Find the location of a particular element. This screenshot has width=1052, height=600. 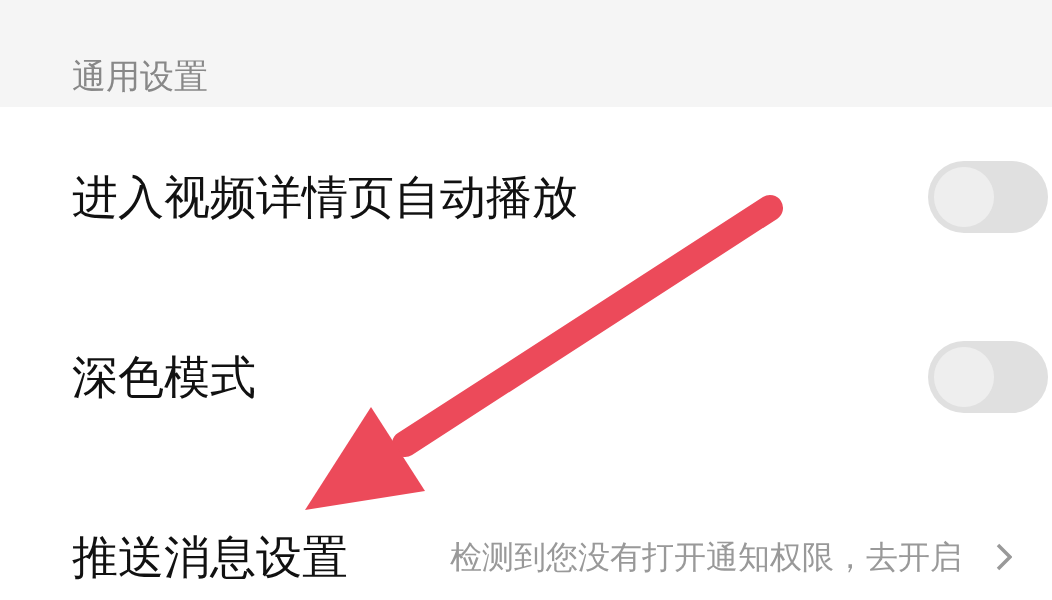

setting-label: 深色模式 is located at coordinates (164, 377).